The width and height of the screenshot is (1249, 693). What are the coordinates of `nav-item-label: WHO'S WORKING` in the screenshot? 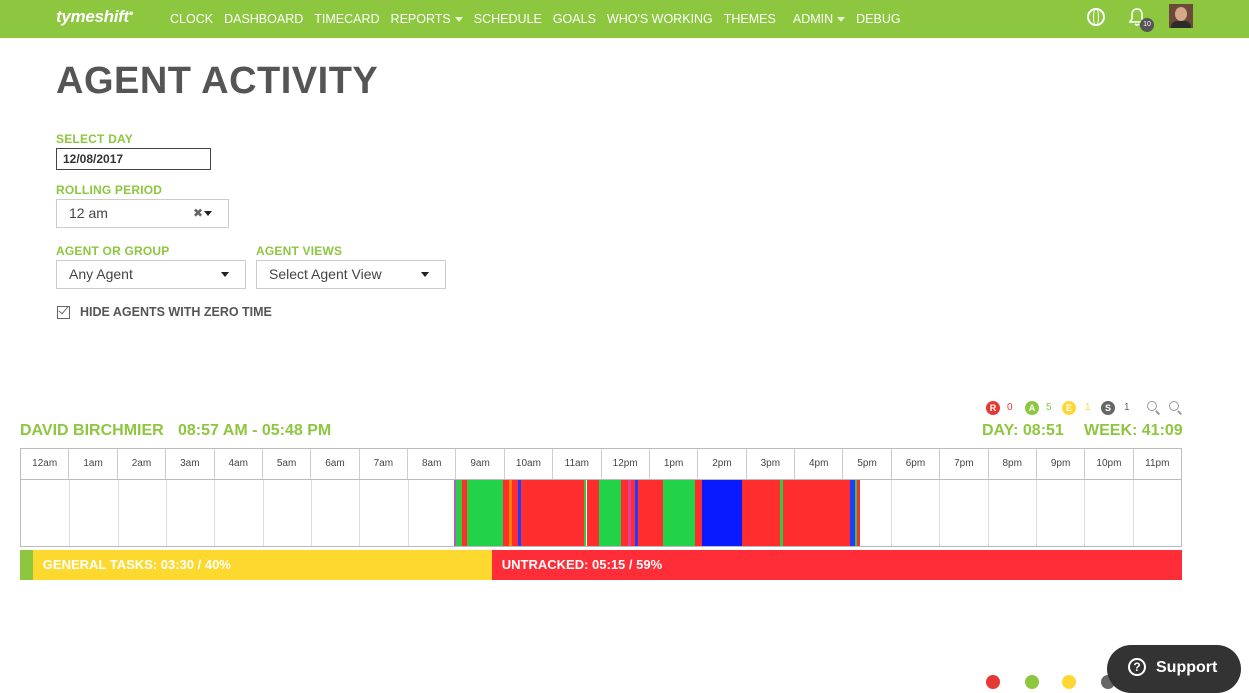 It's located at (659, 19).